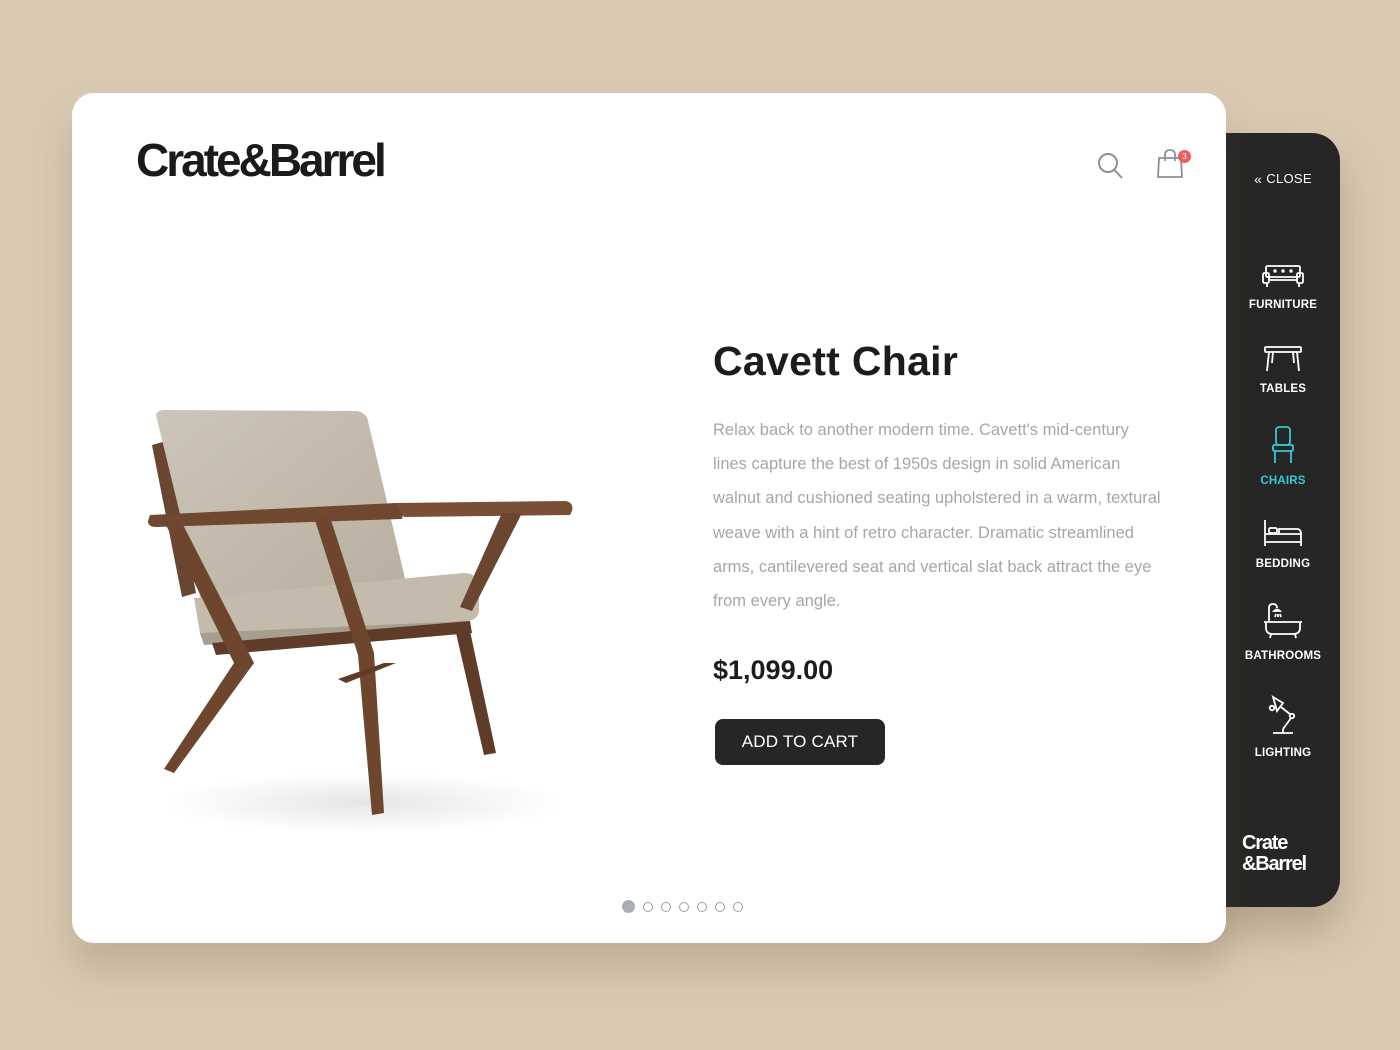 Image resolution: width=1400 pixels, height=1050 pixels. Describe the element at coordinates (1283, 305) in the screenshot. I see `side-item-label: FURNITURE` at that location.